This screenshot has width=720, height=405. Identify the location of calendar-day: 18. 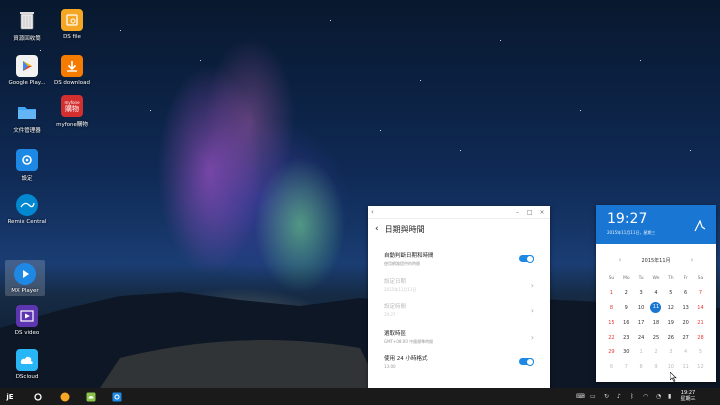
(656, 323).